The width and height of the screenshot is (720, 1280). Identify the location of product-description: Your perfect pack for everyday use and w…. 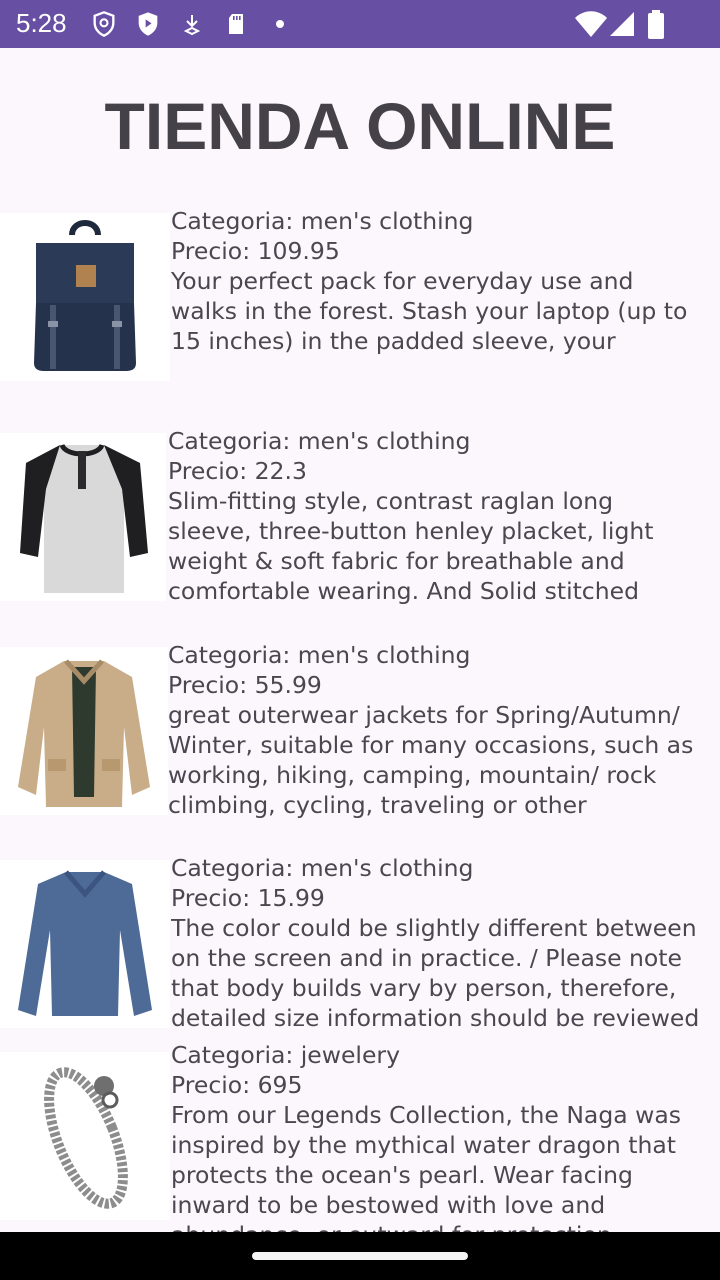
(429, 311).